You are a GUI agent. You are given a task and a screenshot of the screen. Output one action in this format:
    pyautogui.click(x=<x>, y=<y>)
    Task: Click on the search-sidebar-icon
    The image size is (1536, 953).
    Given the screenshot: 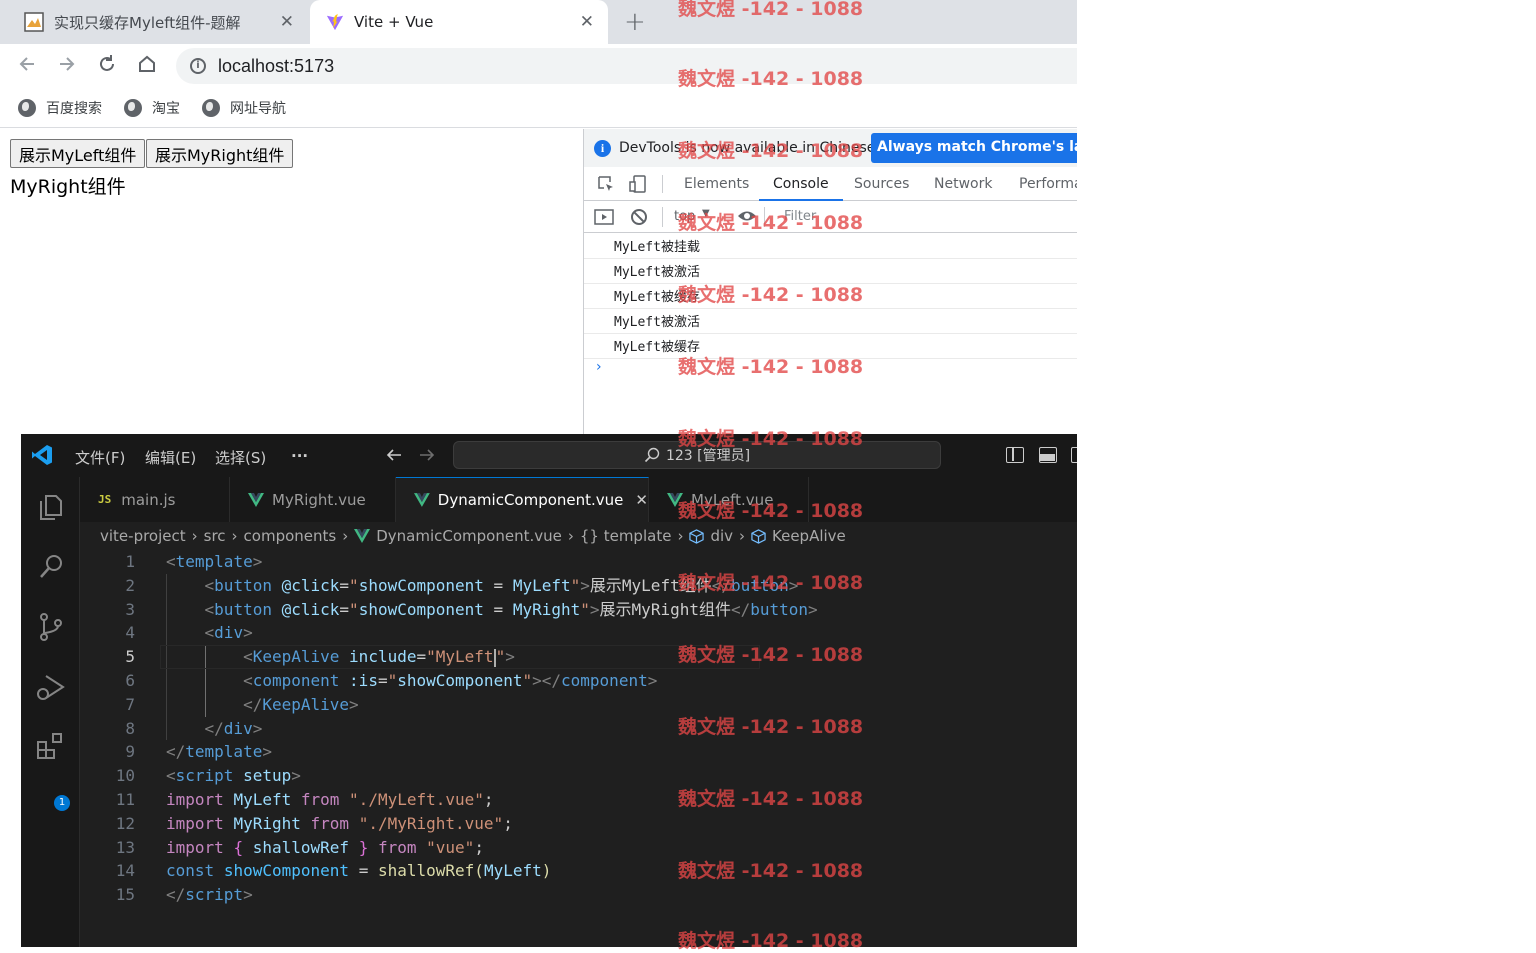 What is the action you would take?
    pyautogui.click(x=51, y=567)
    